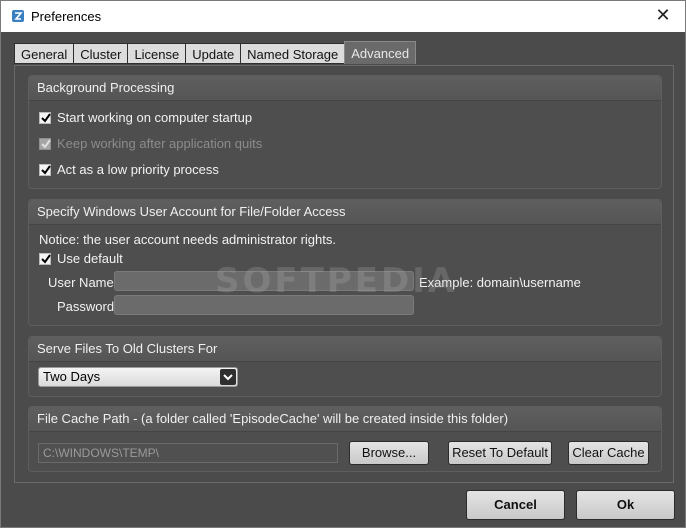 This screenshot has height=528, width=686. Describe the element at coordinates (292, 53) in the screenshot. I see `tab-named-storage: Named Storage` at that location.